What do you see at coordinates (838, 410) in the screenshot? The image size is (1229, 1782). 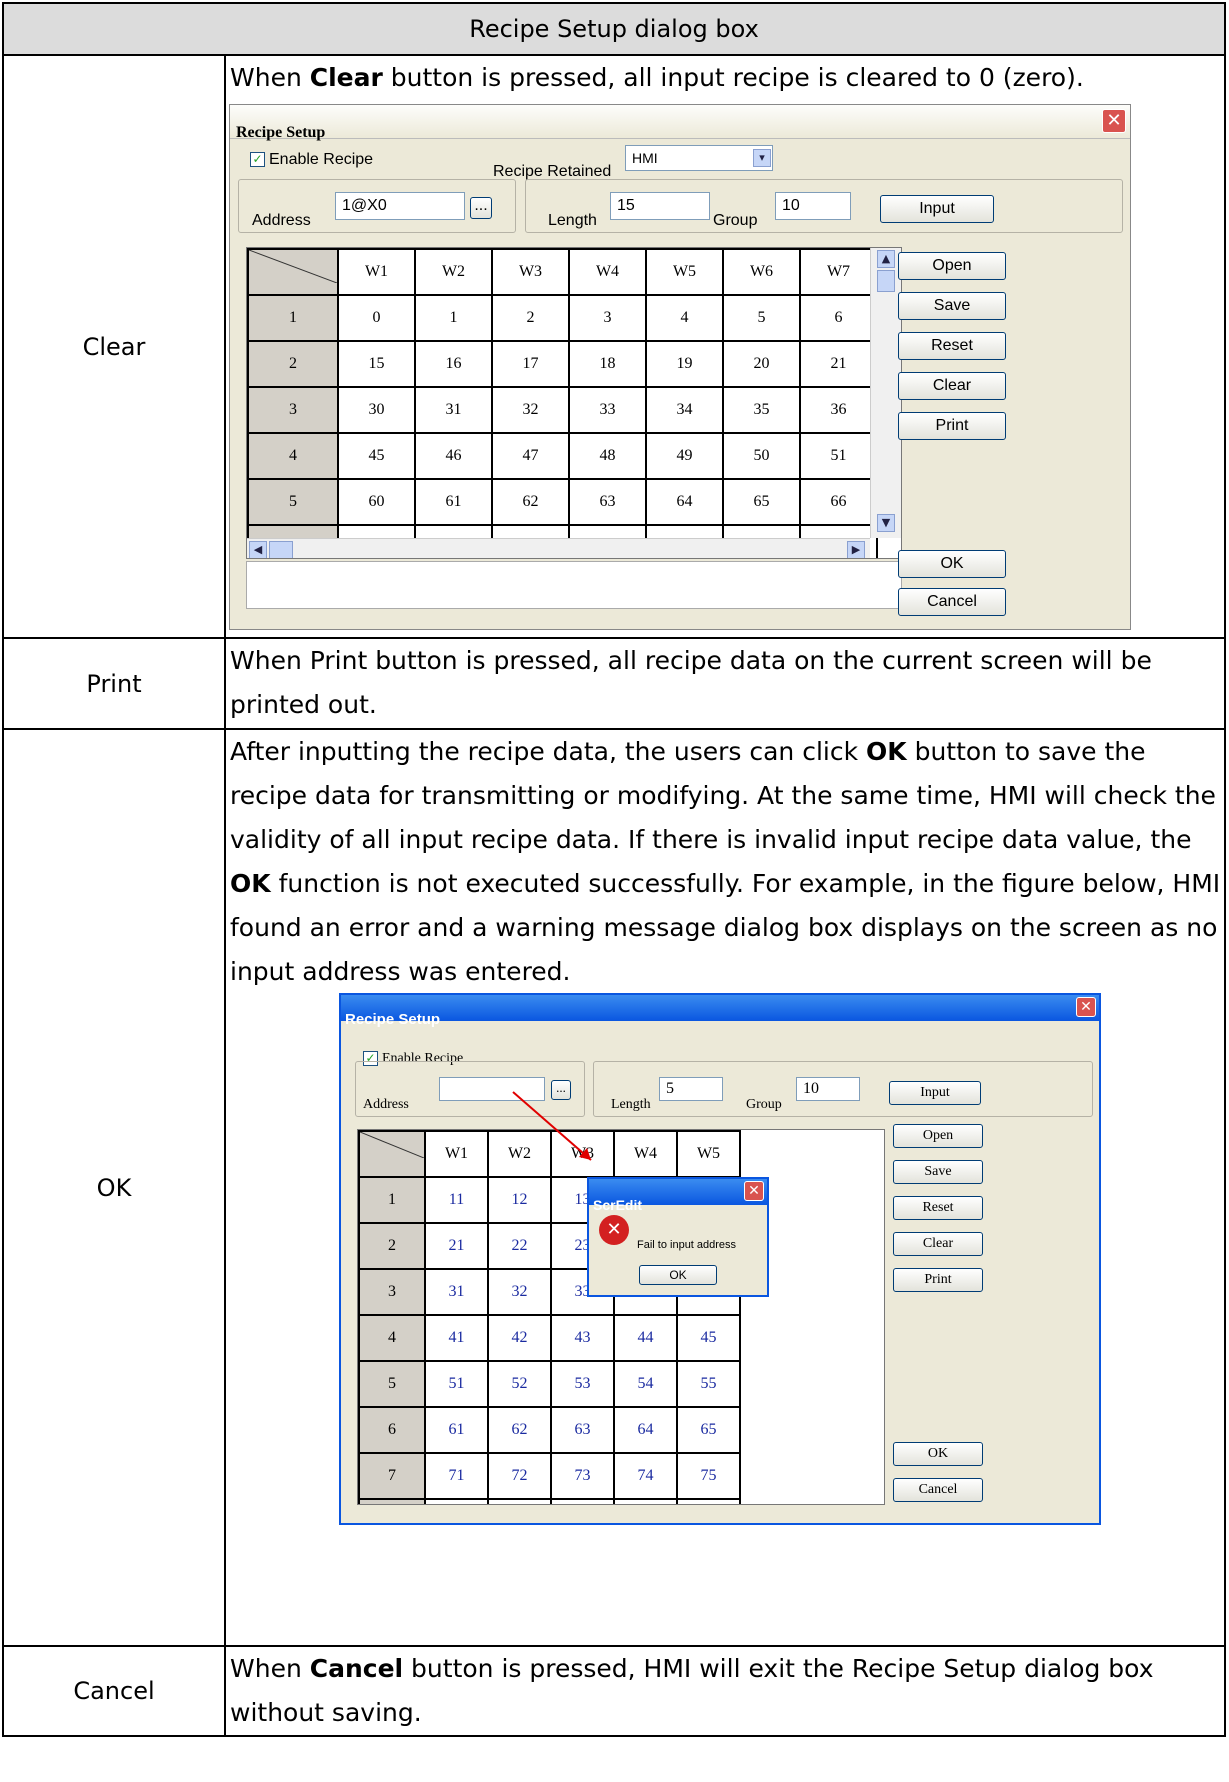 I see `table-cell: 36` at bounding box center [838, 410].